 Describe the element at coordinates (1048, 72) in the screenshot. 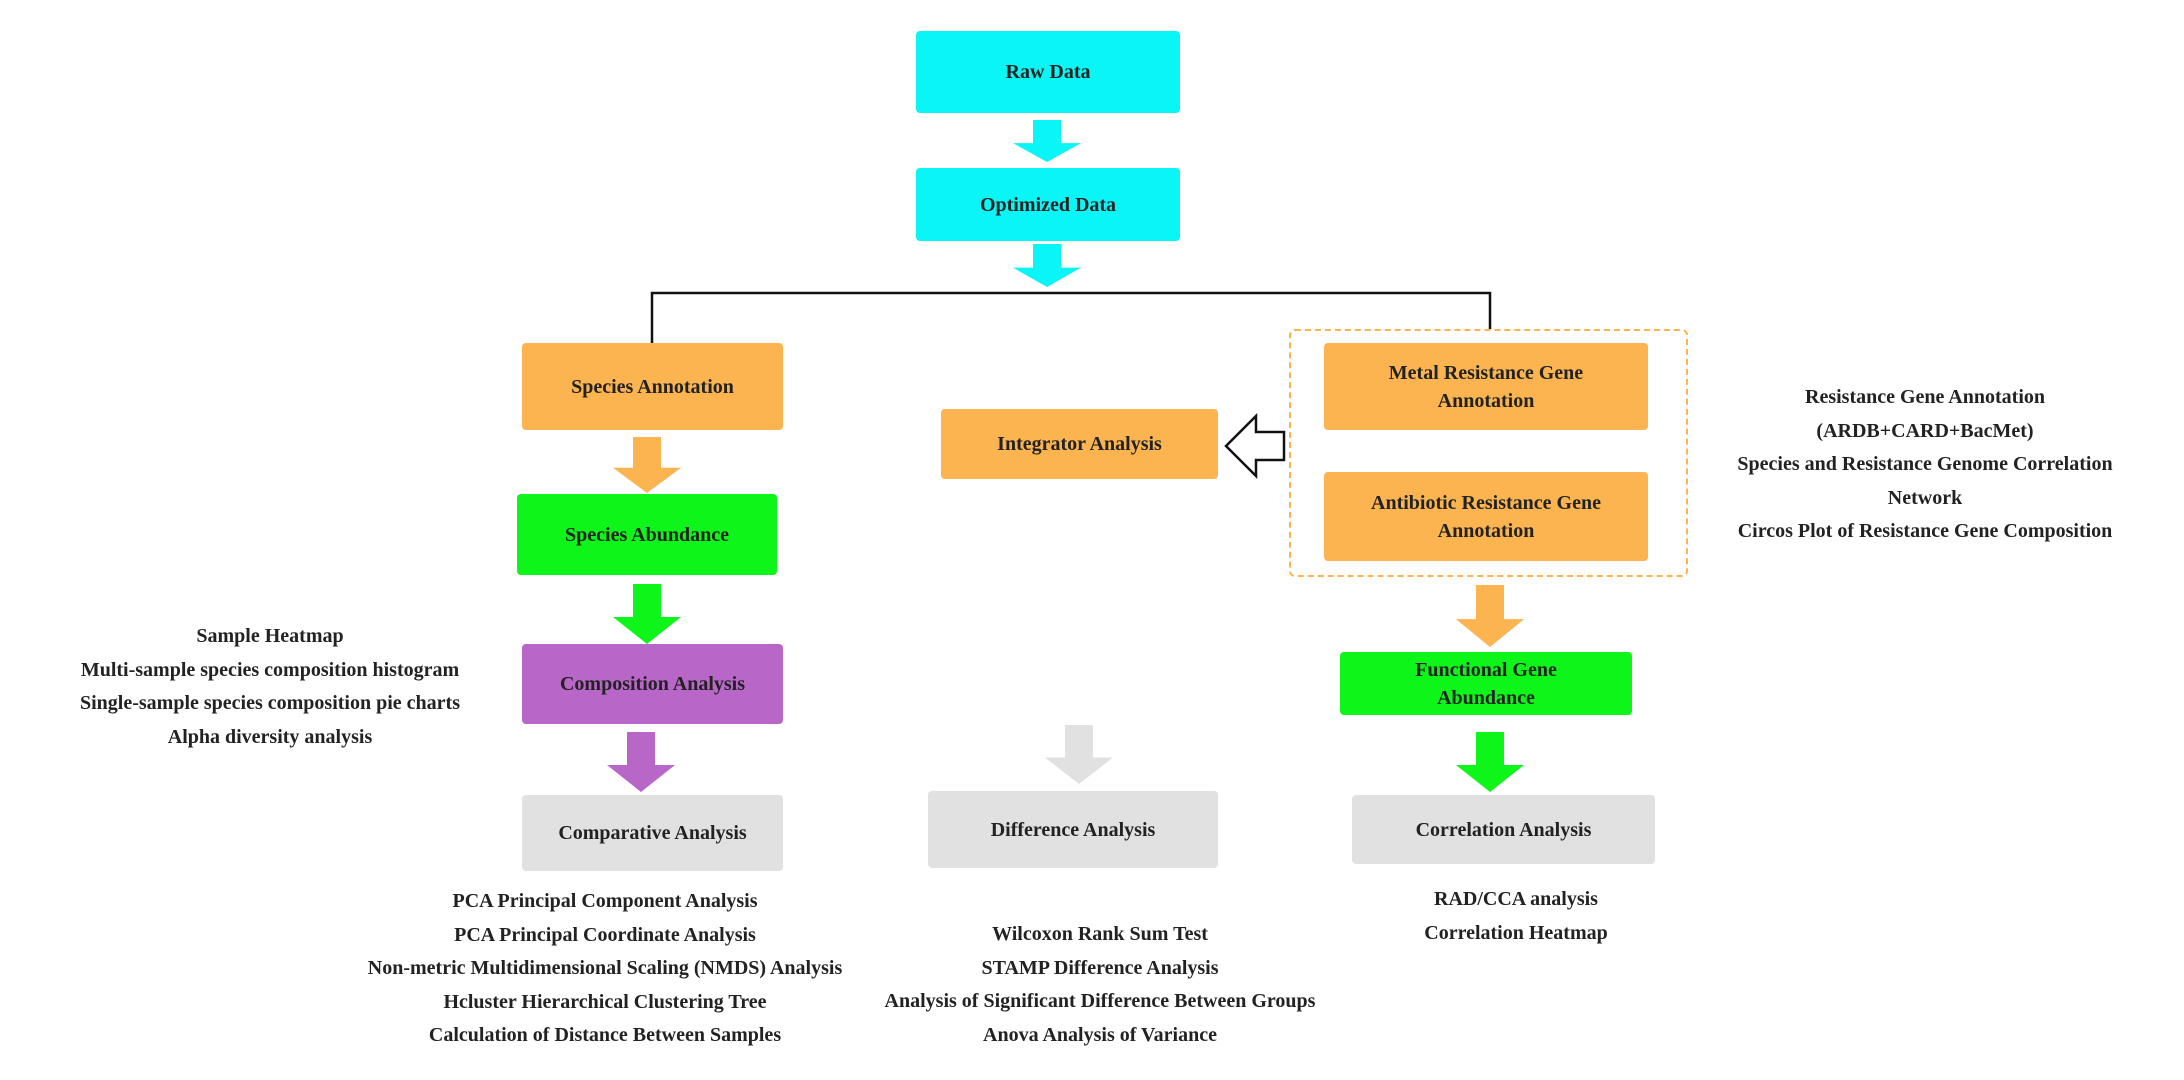

I see `node-raw-data: Raw Data` at that location.